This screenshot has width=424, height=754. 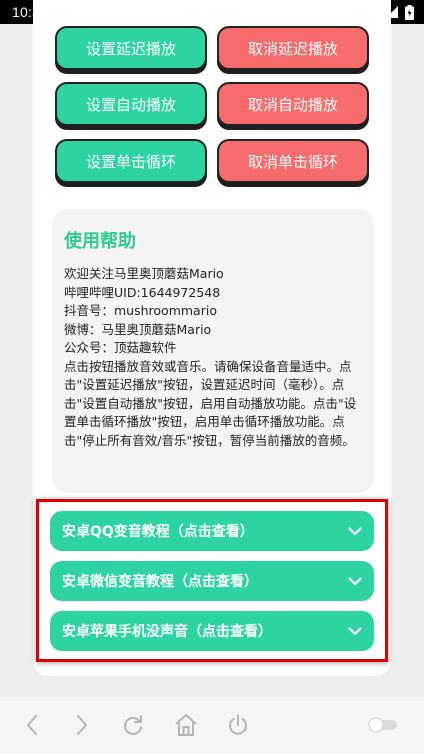 I want to click on forward-icon, so click(x=82, y=725).